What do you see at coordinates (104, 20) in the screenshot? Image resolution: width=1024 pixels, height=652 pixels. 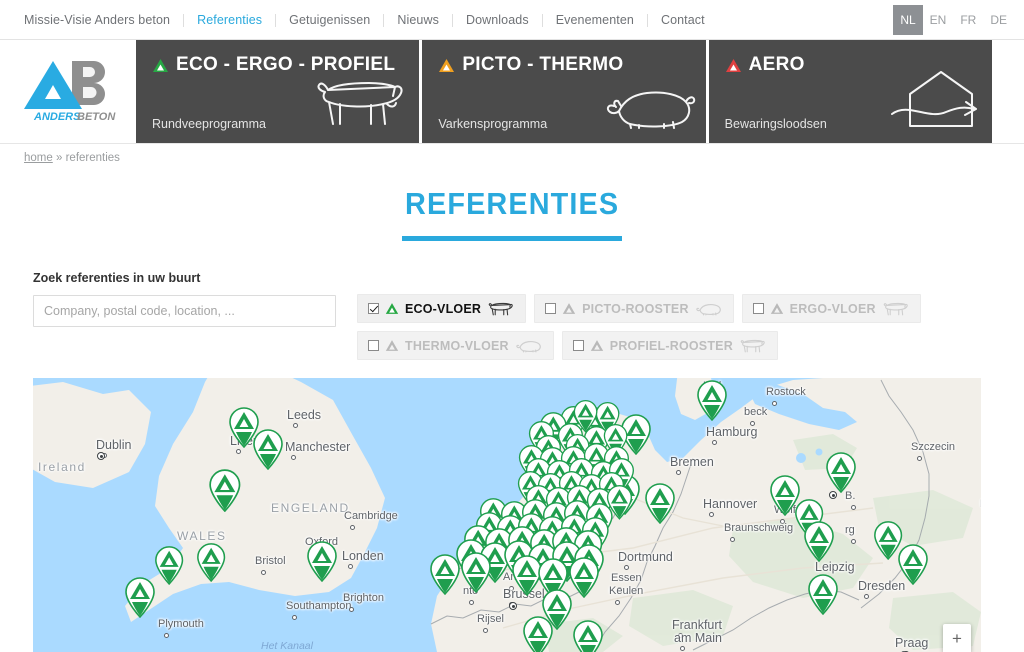 I see `nav-item-missie-visie: Missie-Visie Anders beton` at bounding box center [104, 20].